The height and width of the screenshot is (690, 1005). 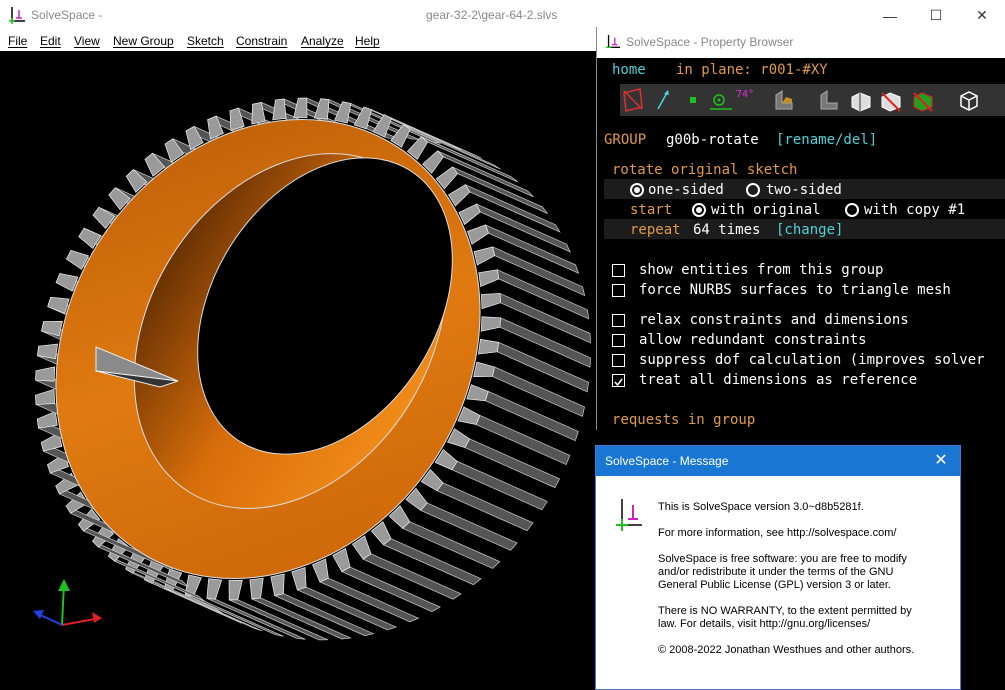 I want to click on requests-label: requests in group, so click(x=684, y=420).